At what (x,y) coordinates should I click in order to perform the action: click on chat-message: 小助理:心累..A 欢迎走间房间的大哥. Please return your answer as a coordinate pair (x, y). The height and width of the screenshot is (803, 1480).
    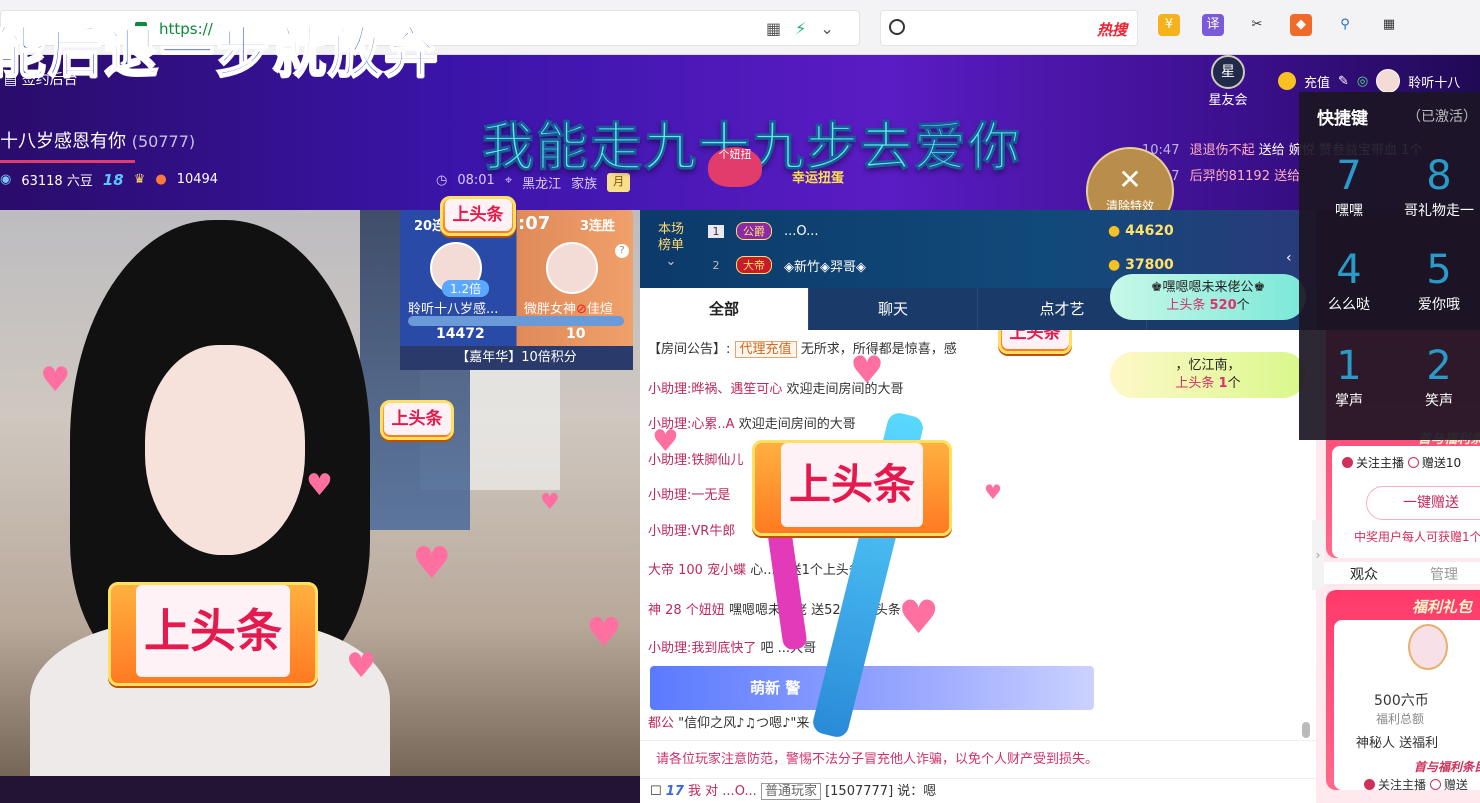
    Looking at the image, I should click on (752, 422).